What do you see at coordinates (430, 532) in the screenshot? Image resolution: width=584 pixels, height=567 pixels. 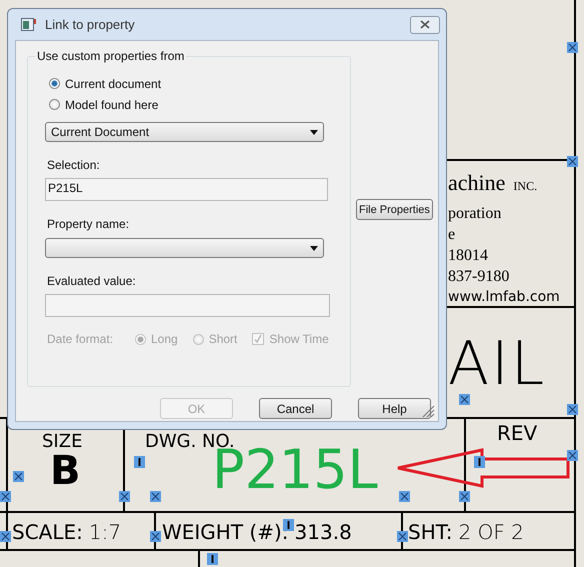 I see `sheet-label: SHT:` at bounding box center [430, 532].